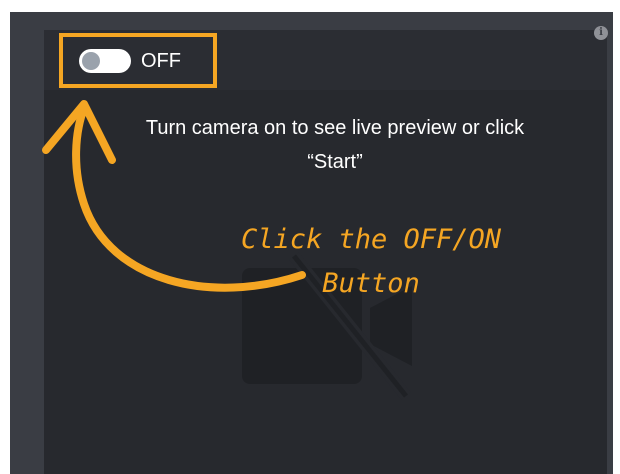 The width and height of the screenshot is (620, 474). What do you see at coordinates (335, 162) in the screenshot?
I see `instruction-line-2: “Start”` at bounding box center [335, 162].